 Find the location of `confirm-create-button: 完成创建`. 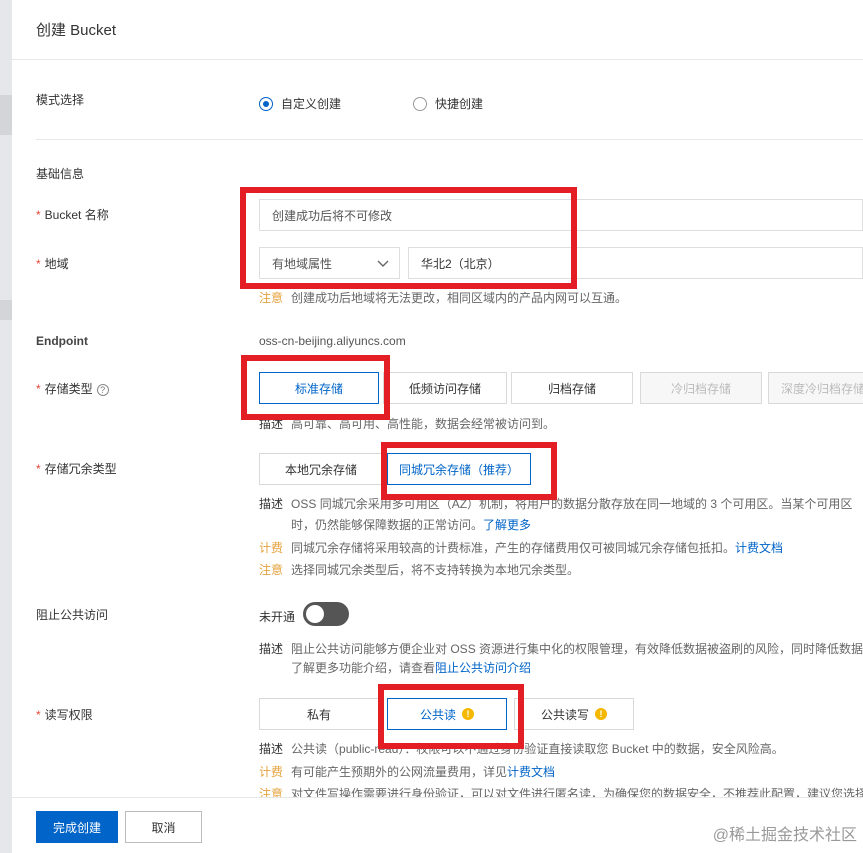

confirm-create-button: 完成创建 is located at coordinates (77, 827).